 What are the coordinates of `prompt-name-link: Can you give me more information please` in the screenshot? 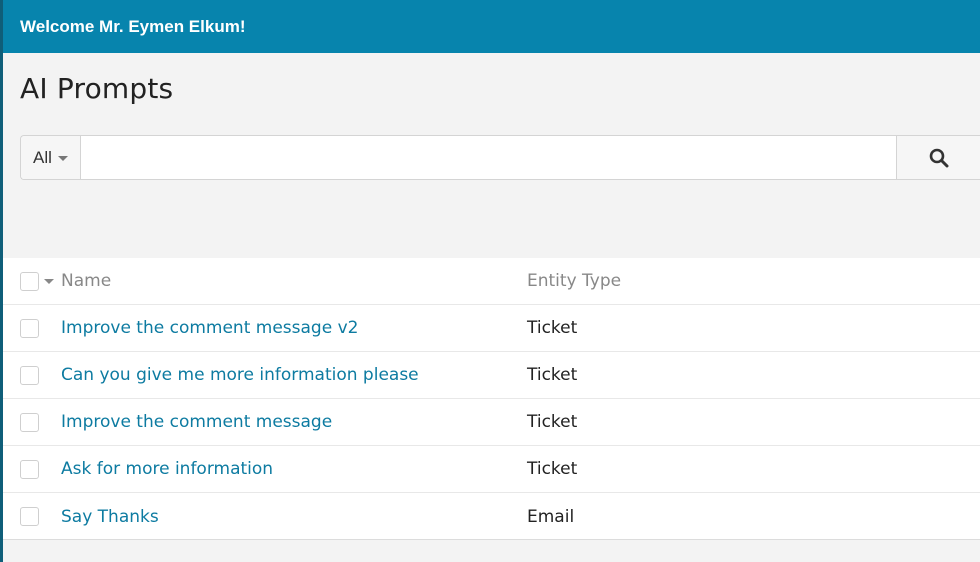 It's located at (240, 375).